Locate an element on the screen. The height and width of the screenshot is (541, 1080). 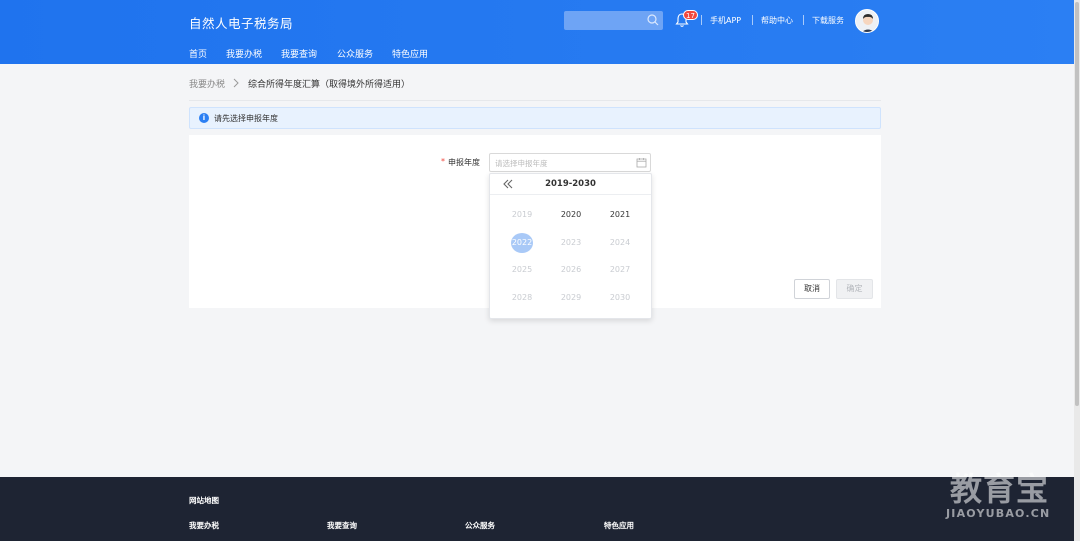
year-option-2027: 2027 is located at coordinates (620, 270).